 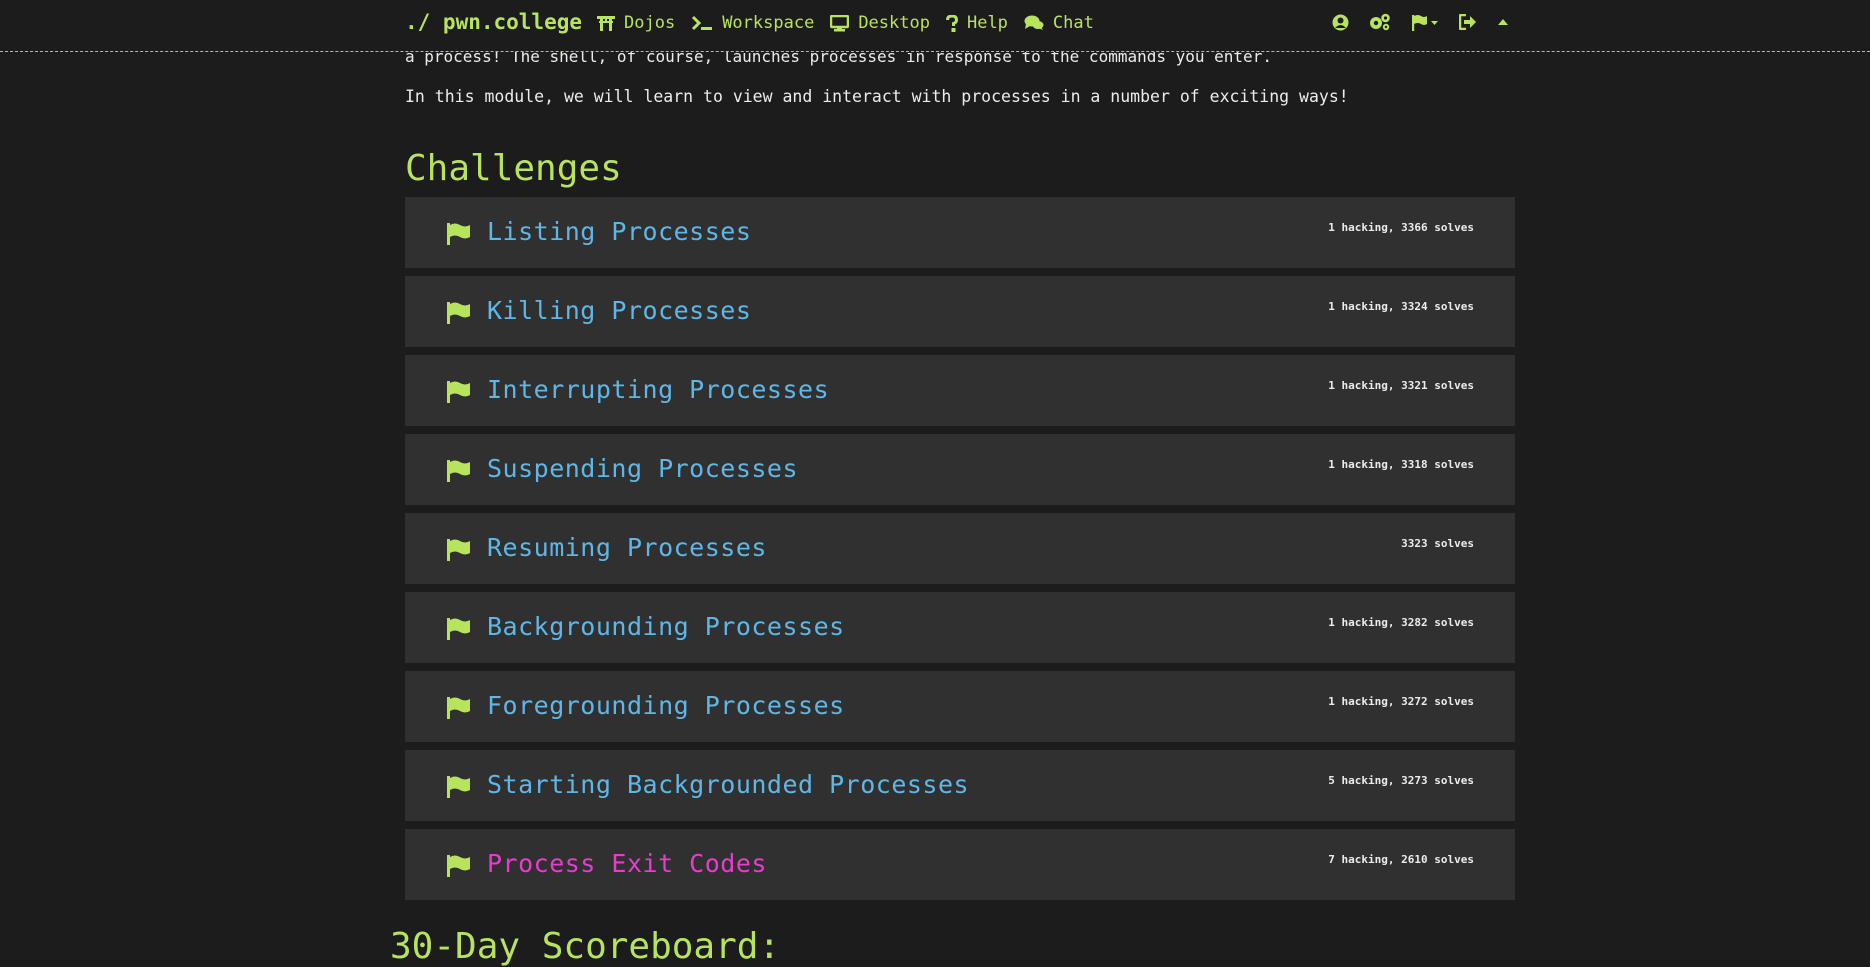 I want to click on nav-user-controls, so click(x=1430, y=22).